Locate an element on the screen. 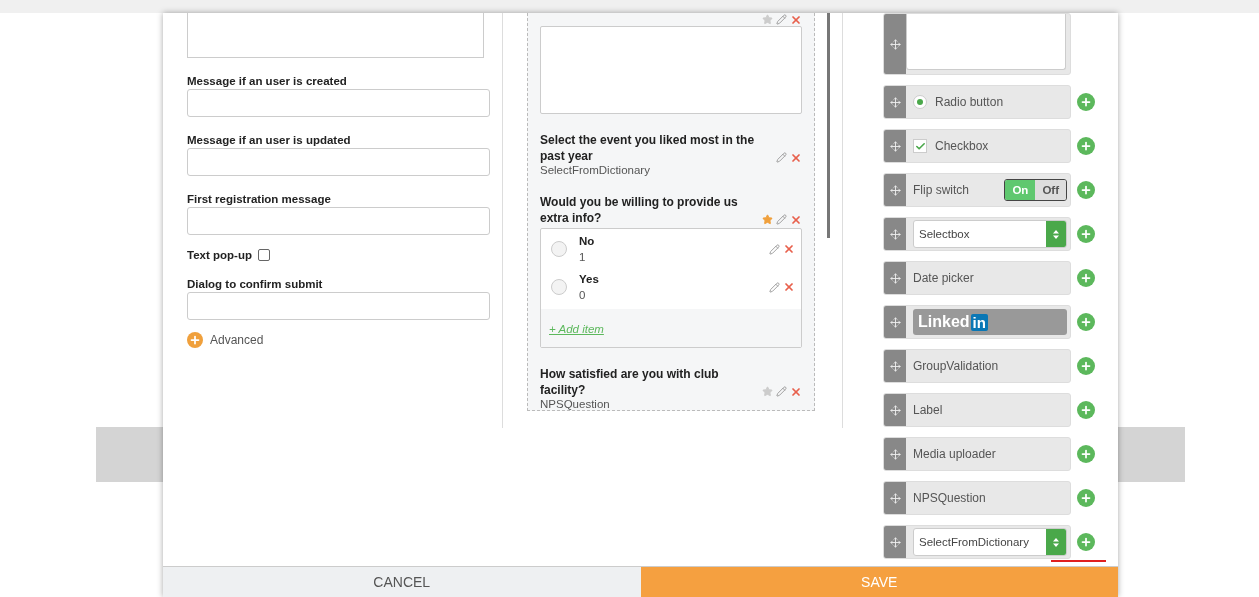 This screenshot has width=1259, height=597. question-type: NPSQuestion is located at coordinates (575, 404).